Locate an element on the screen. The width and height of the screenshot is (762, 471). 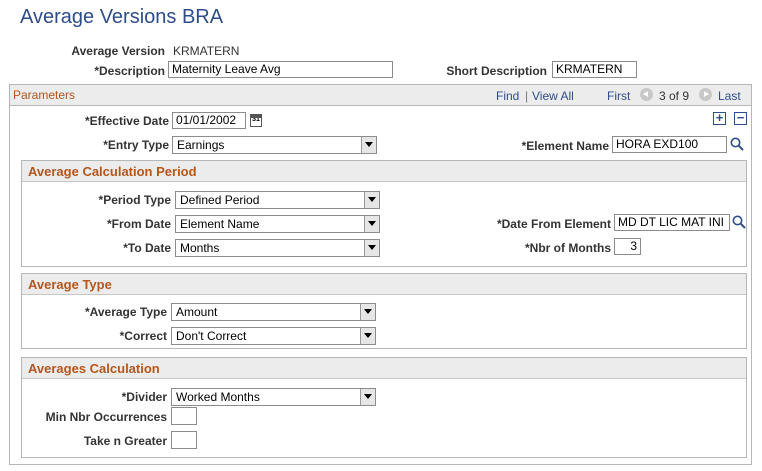
take-n-greater-label: Take n Greater is located at coordinates (125, 441).